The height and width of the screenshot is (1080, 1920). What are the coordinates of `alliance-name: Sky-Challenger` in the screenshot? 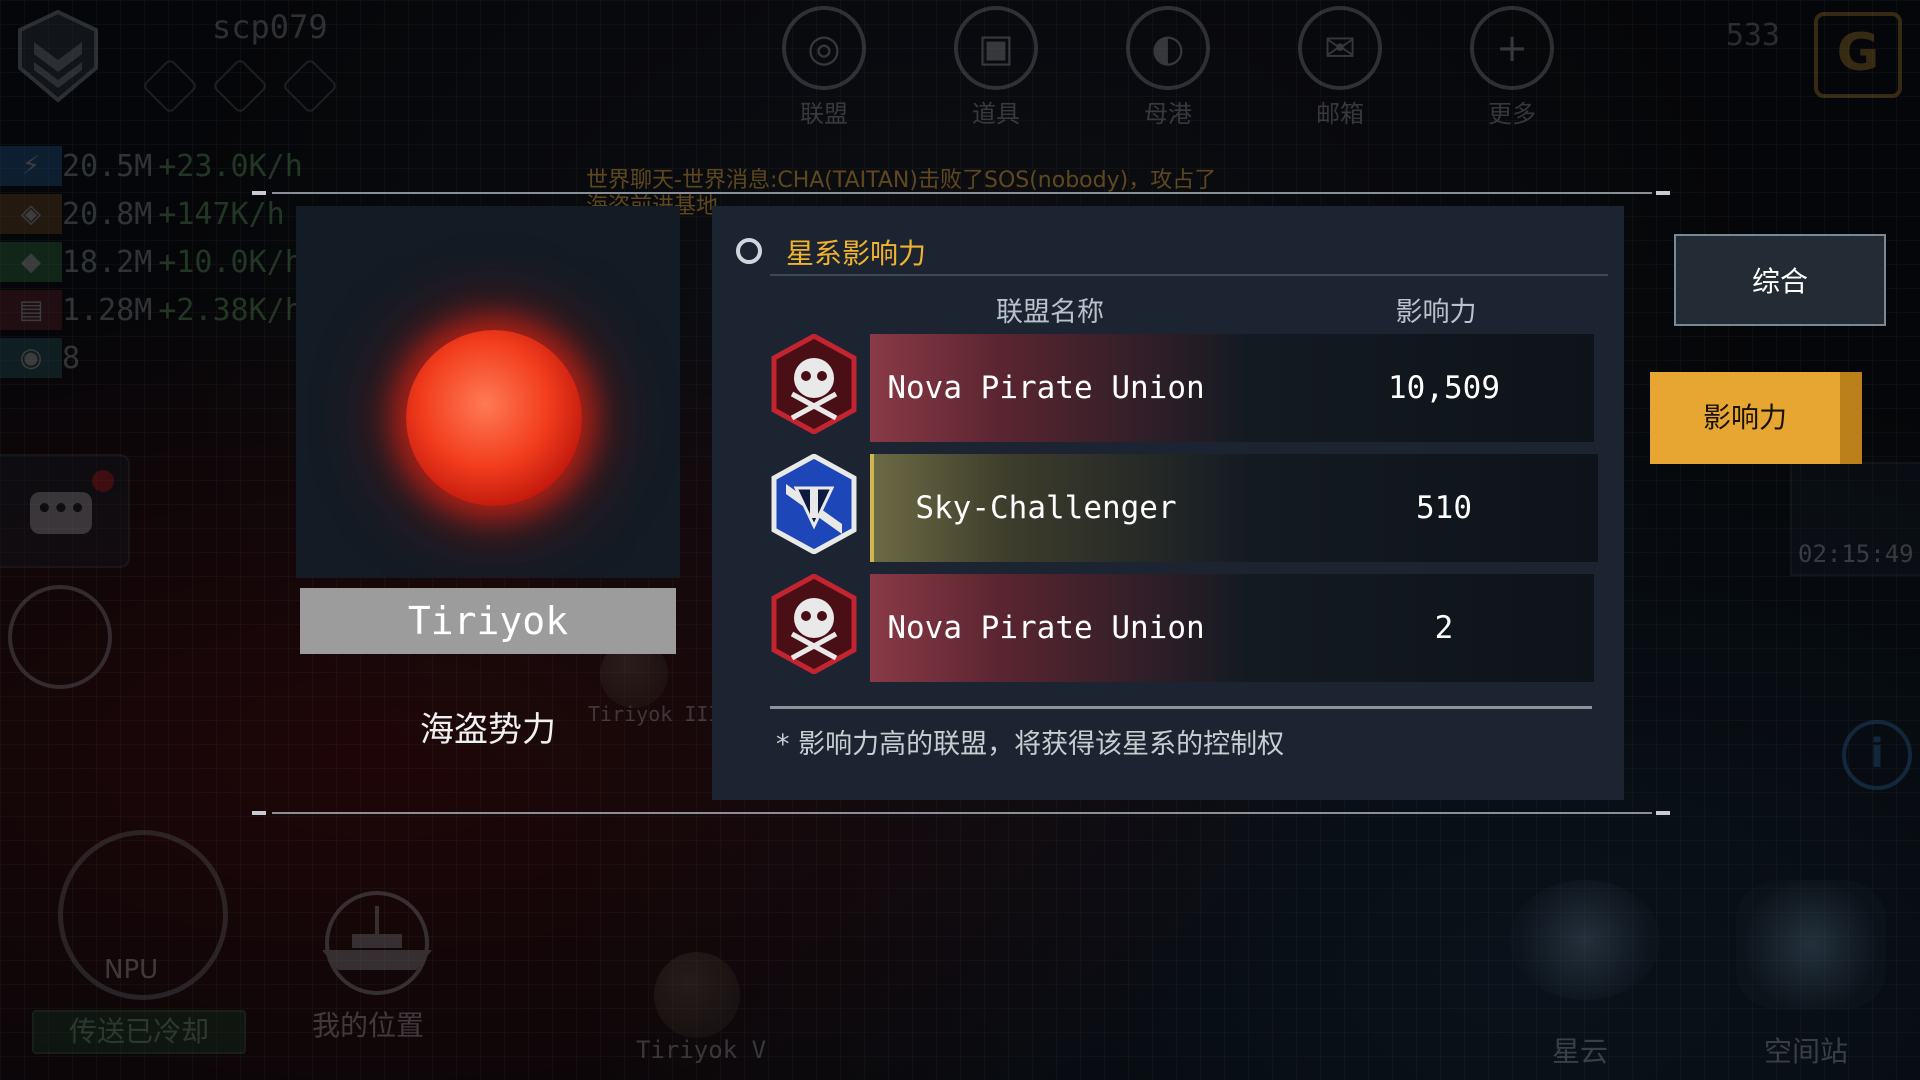 It's located at (1046, 508).